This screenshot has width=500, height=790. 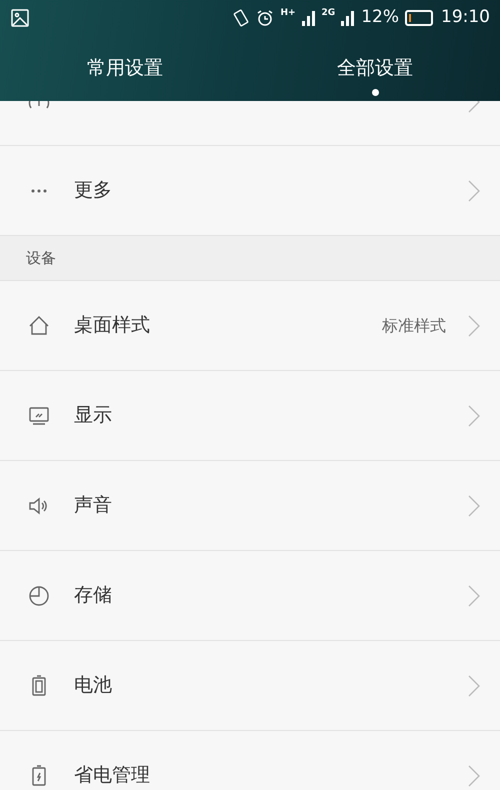 What do you see at coordinates (93, 505) in the screenshot?
I see `setting-label: 声音` at bounding box center [93, 505].